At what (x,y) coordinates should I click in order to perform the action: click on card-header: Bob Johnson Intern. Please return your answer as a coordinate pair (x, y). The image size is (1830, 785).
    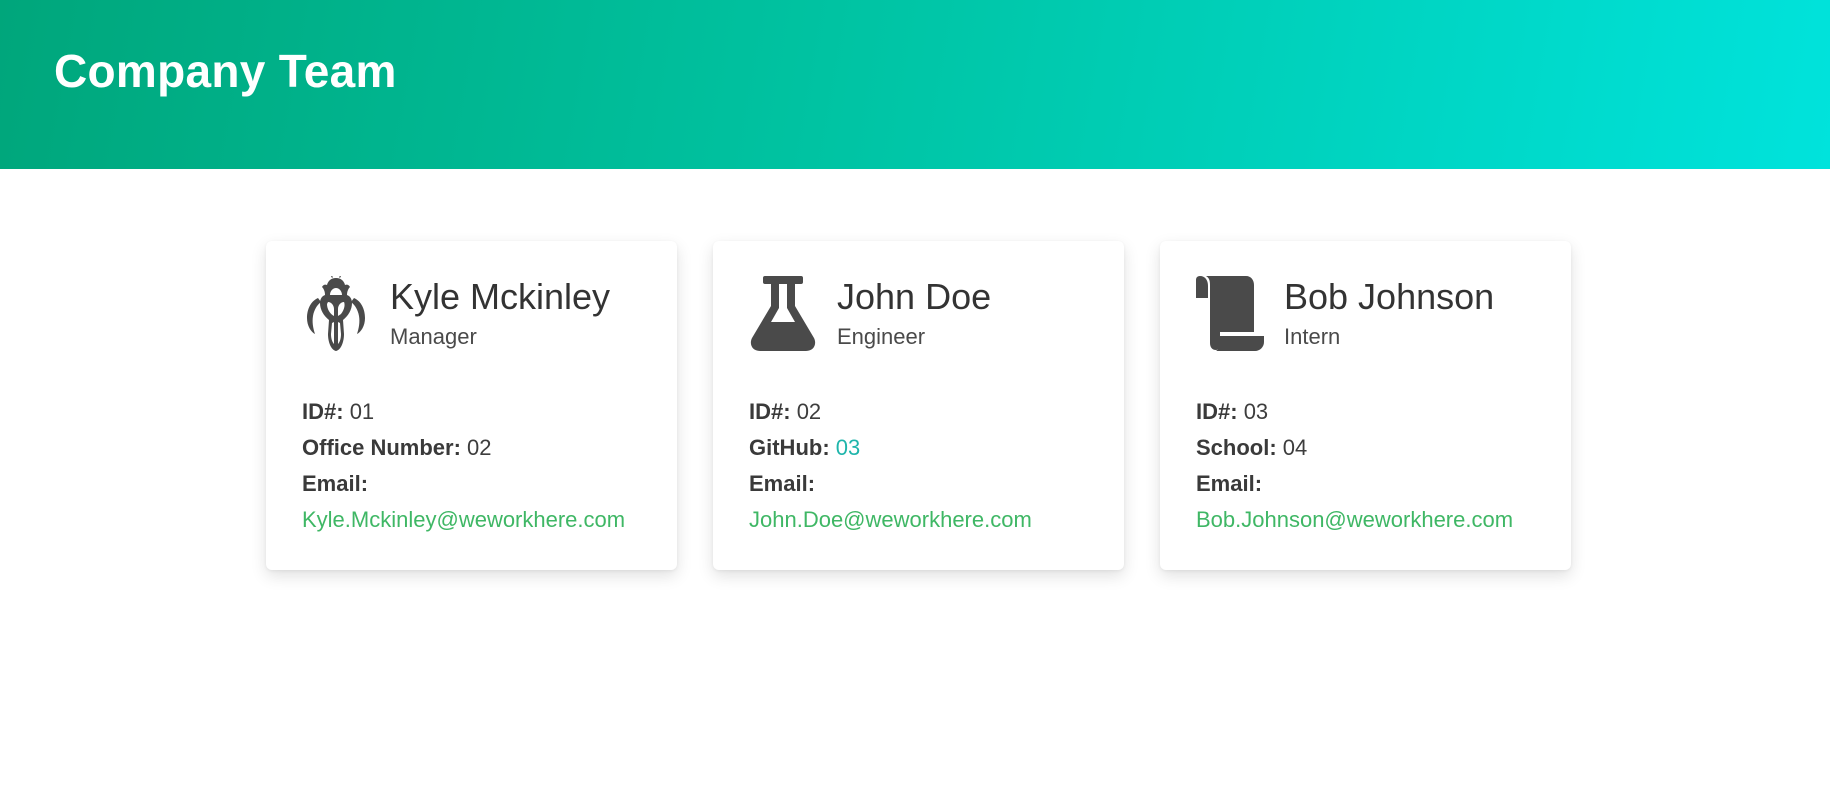
    Looking at the image, I should click on (1373, 314).